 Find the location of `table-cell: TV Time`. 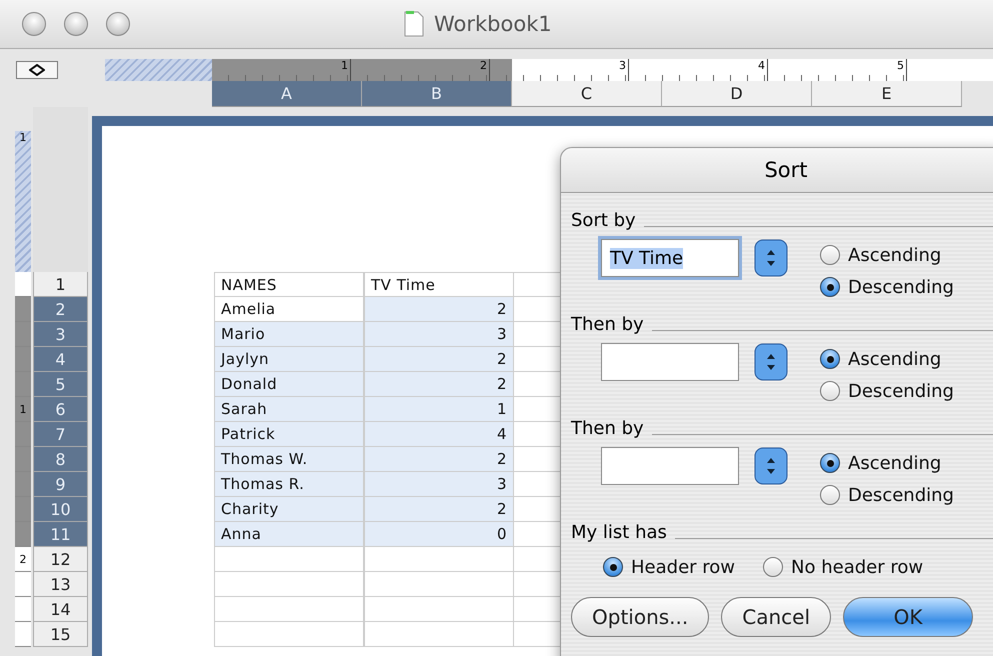

table-cell: TV Time is located at coordinates (439, 284).